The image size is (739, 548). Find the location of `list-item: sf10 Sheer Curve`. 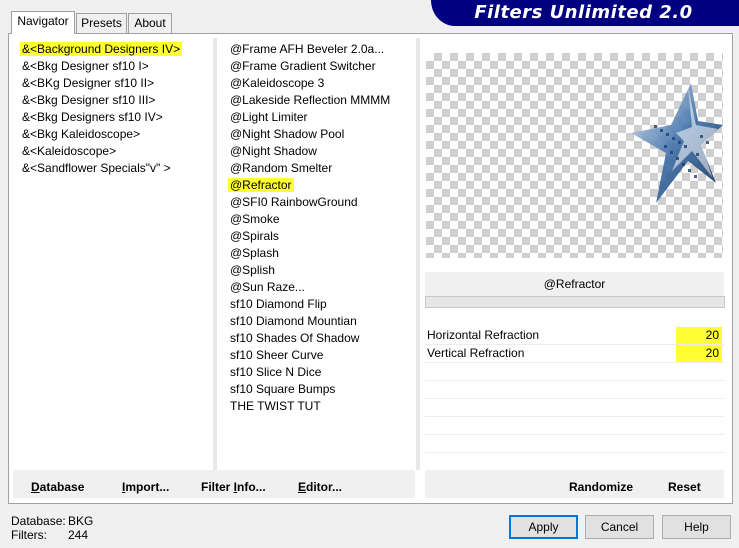

list-item: sf10 Sheer Curve is located at coordinates (276, 355).